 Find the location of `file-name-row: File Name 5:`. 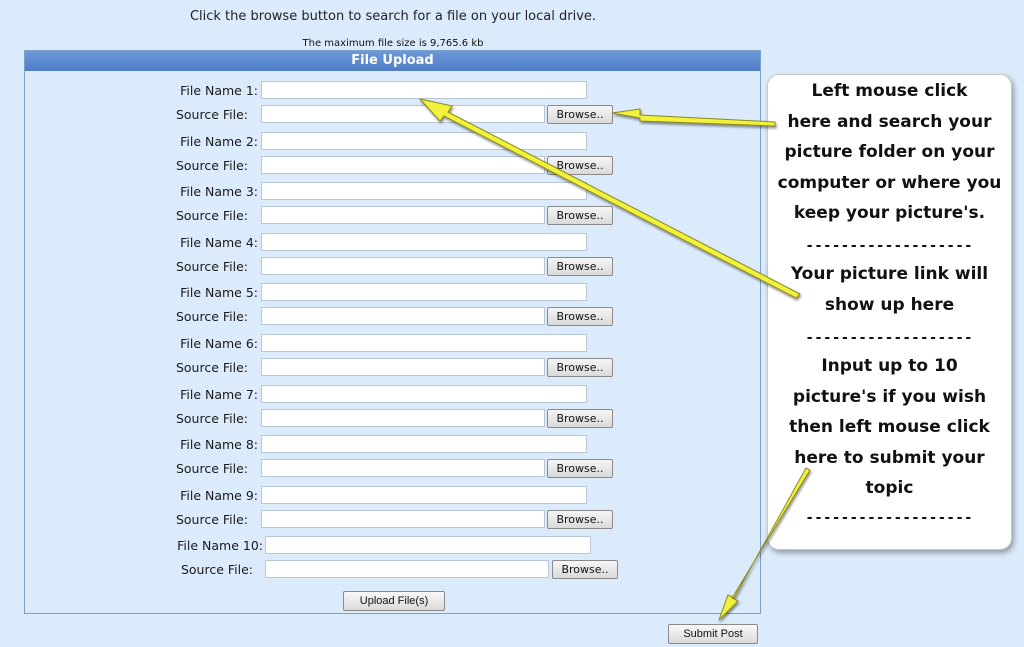

file-name-row: File Name 5: is located at coordinates (392, 293).